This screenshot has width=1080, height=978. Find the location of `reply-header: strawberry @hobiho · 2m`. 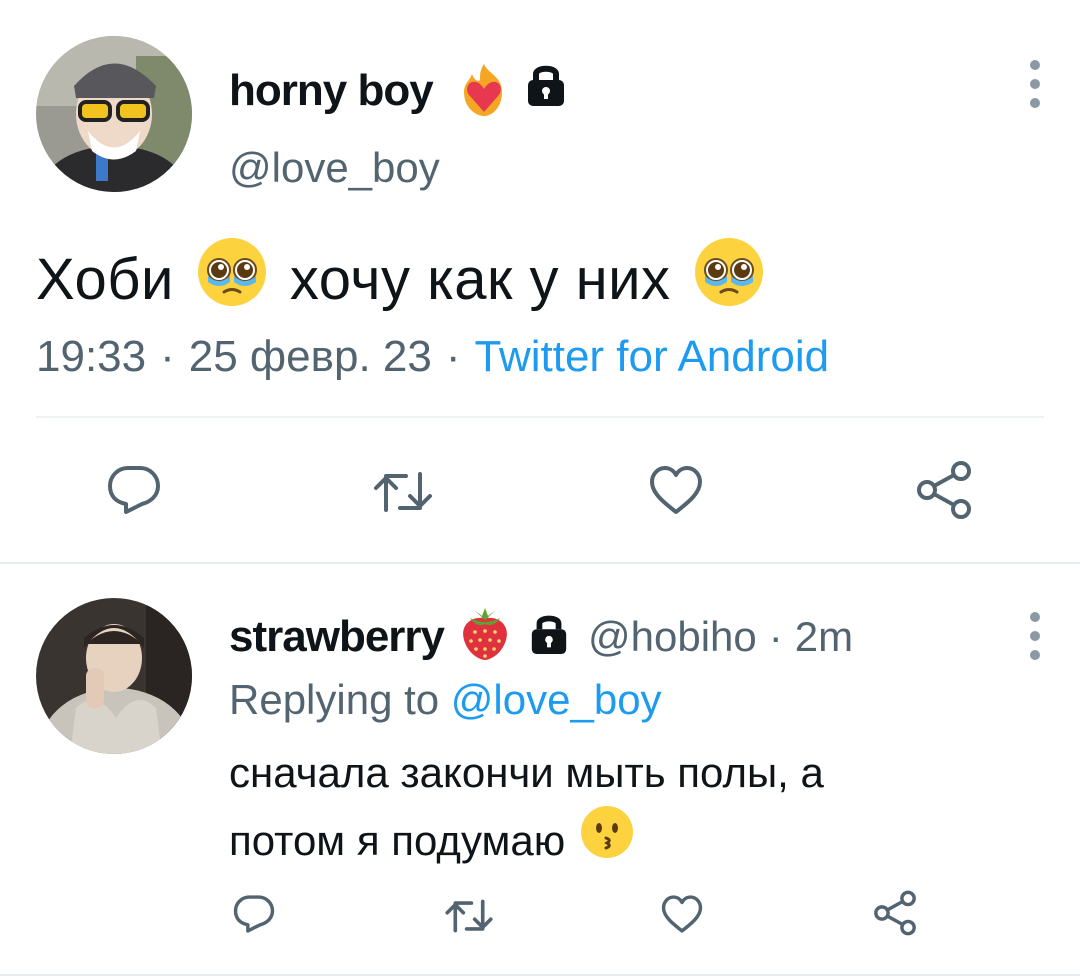

reply-header: strawberry @hobiho · 2m is located at coordinates (541, 636).